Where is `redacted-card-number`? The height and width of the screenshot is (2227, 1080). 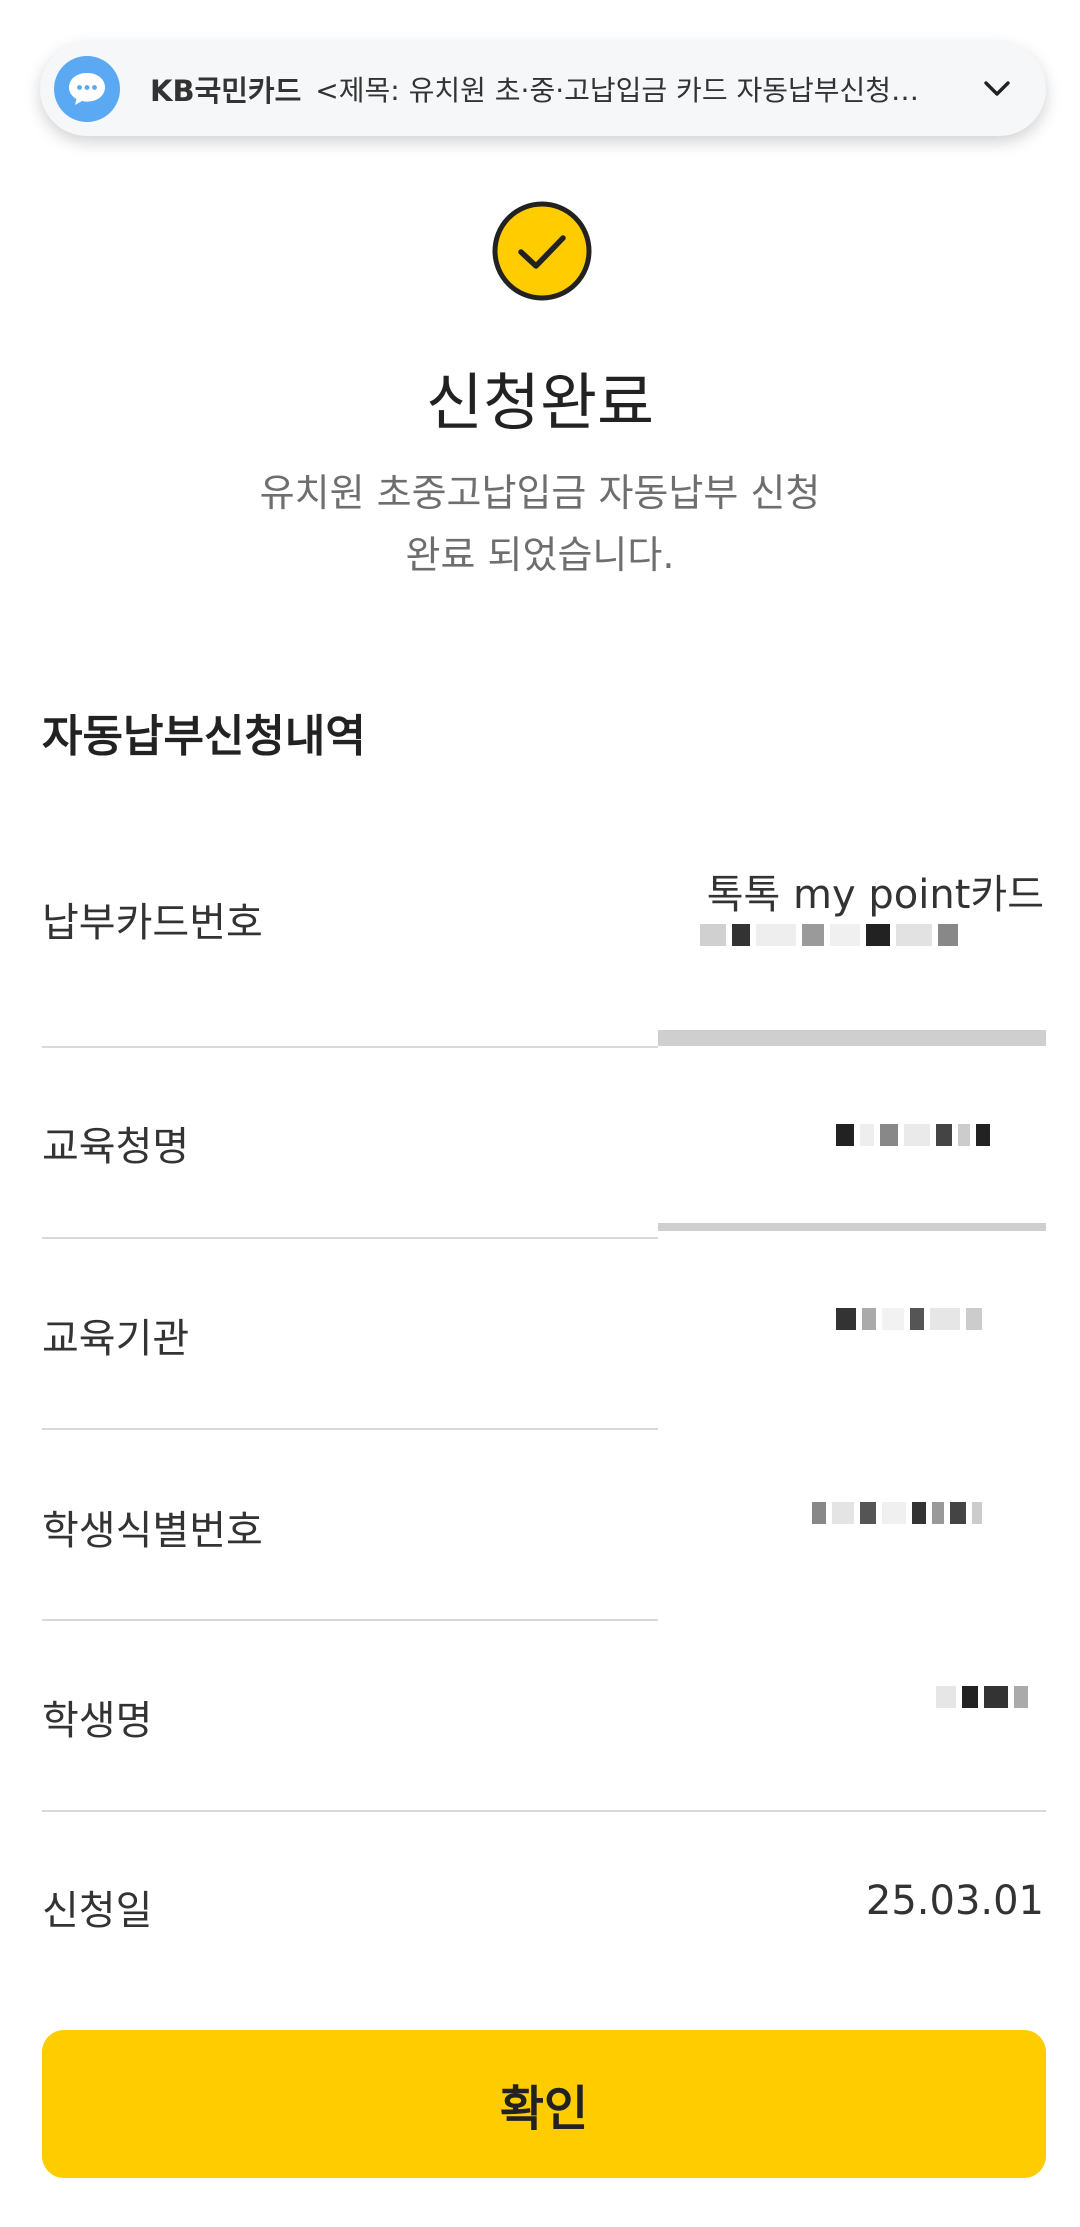 redacted-card-number is located at coordinates (829, 935).